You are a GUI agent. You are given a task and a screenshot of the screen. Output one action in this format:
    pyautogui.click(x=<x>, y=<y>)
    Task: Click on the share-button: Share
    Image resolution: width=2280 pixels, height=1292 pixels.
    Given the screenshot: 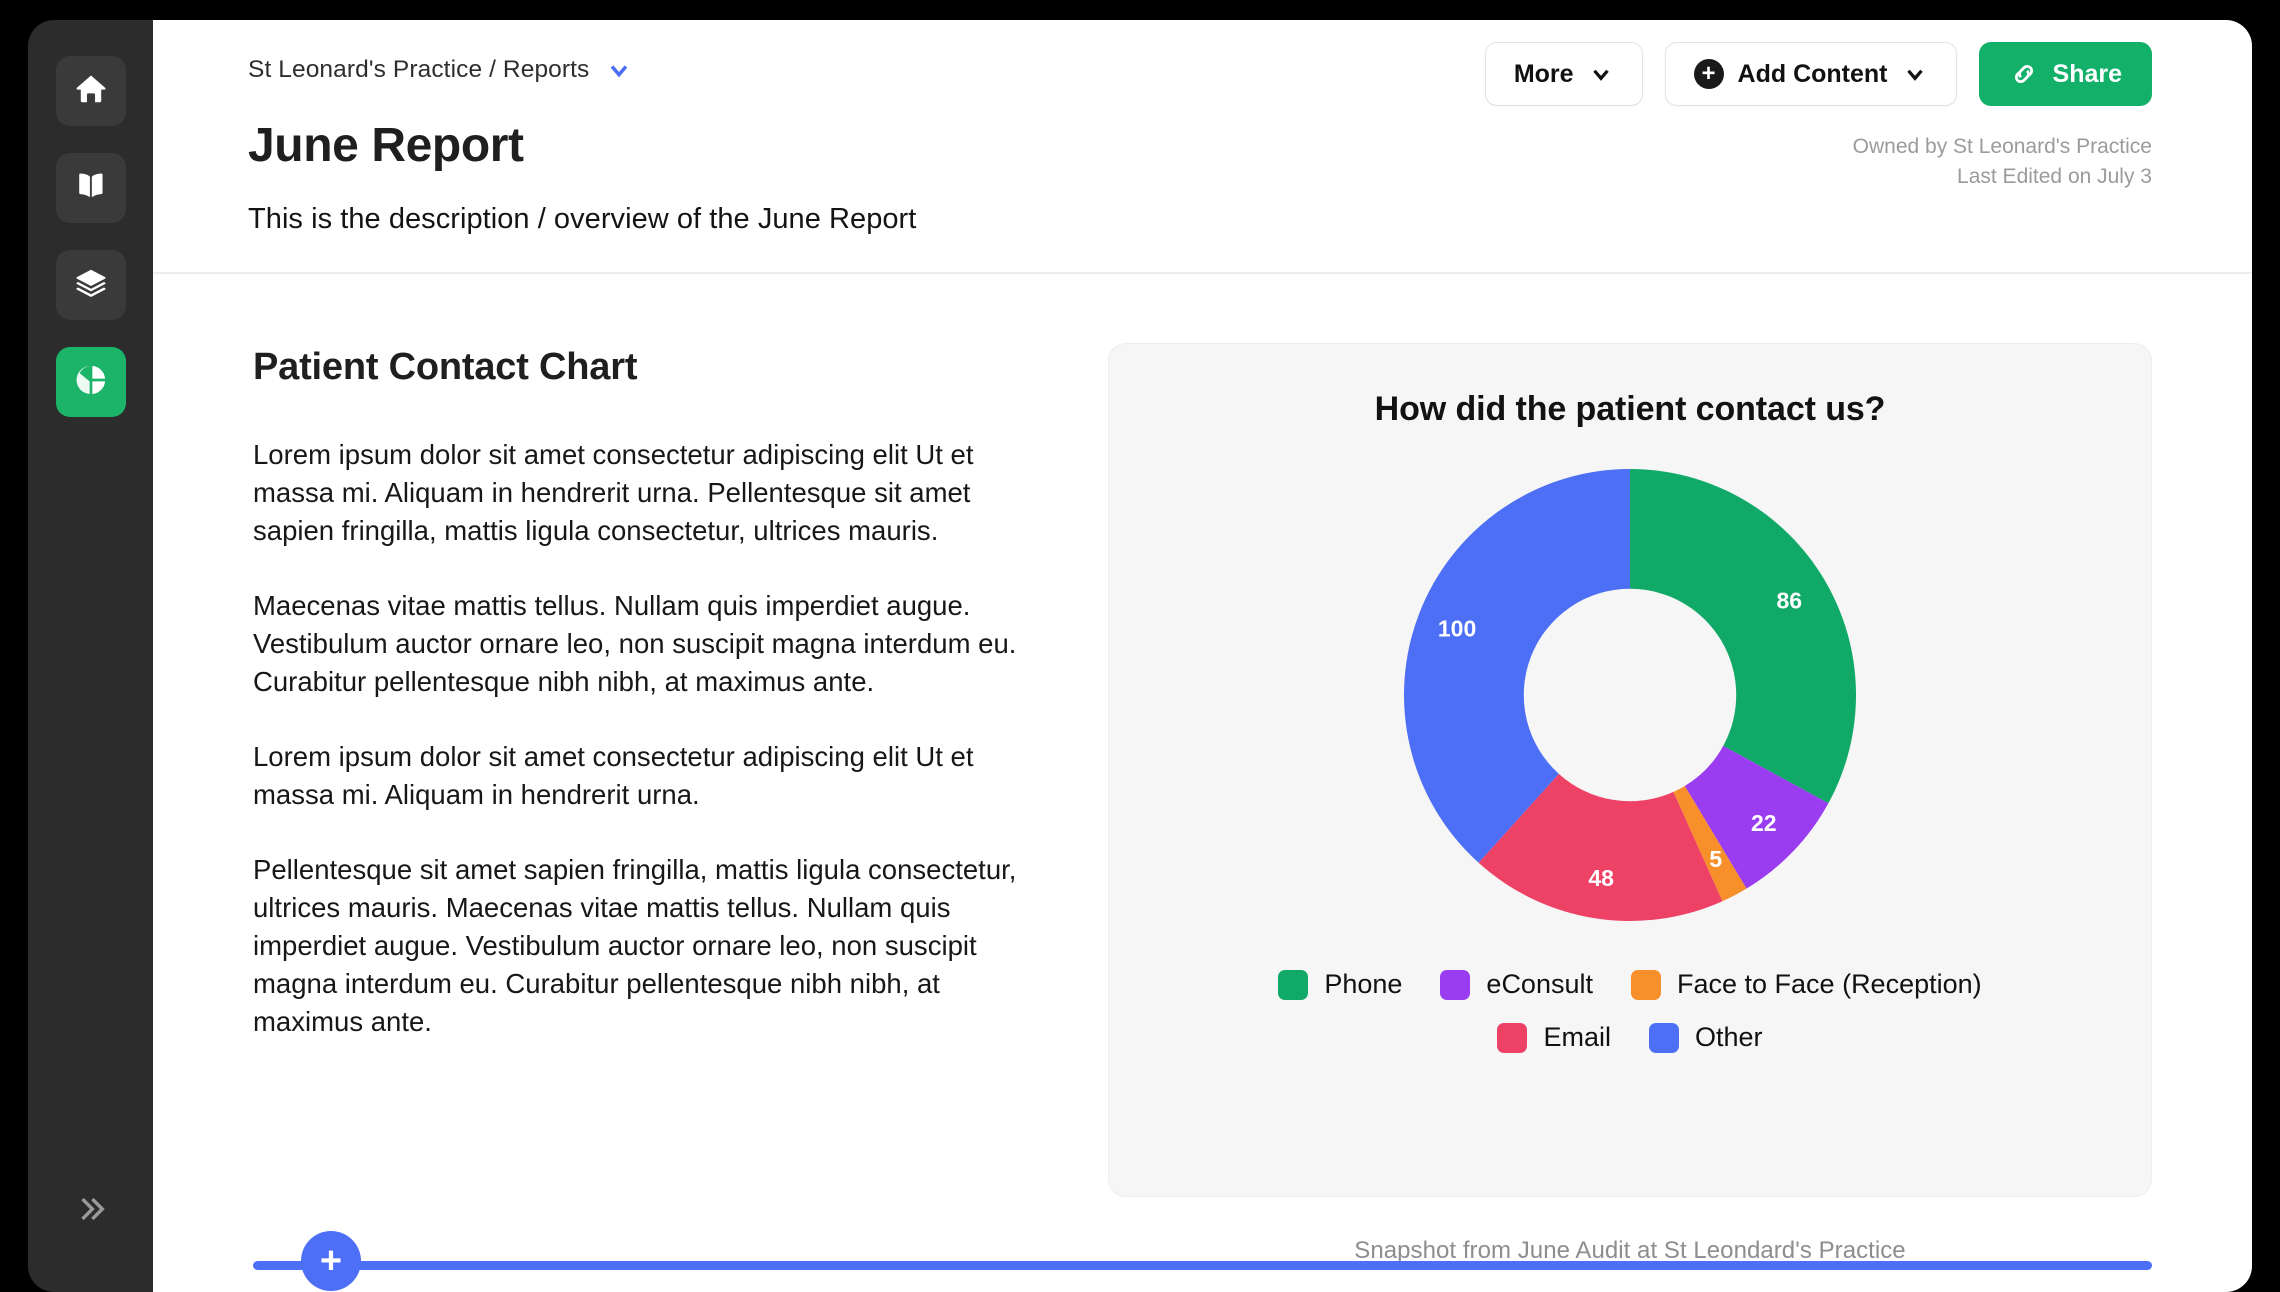 What is the action you would take?
    pyautogui.click(x=2065, y=74)
    